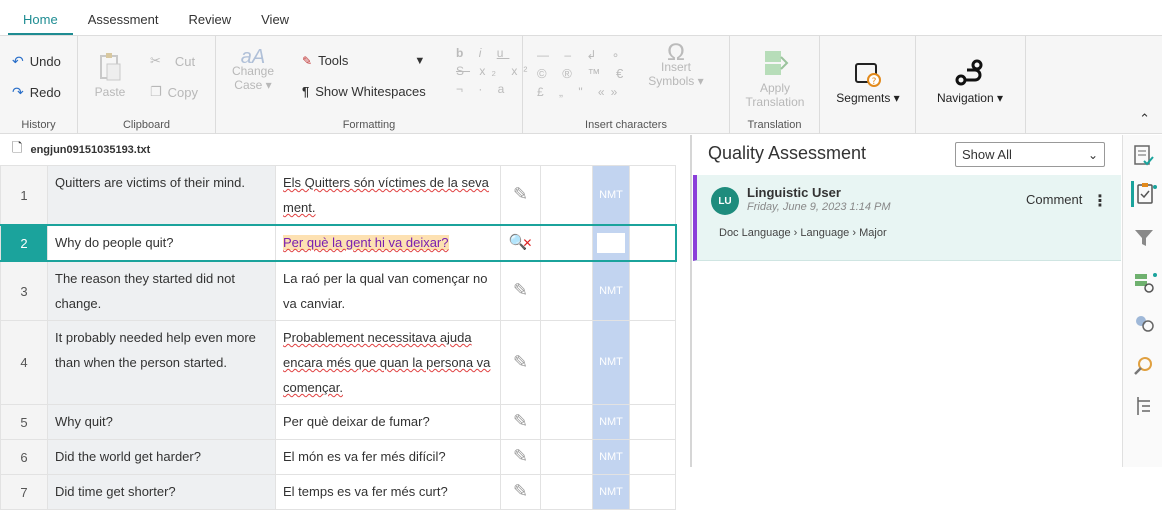  Describe the element at coordinates (1144, 324) in the screenshot. I see `users-icon` at that location.